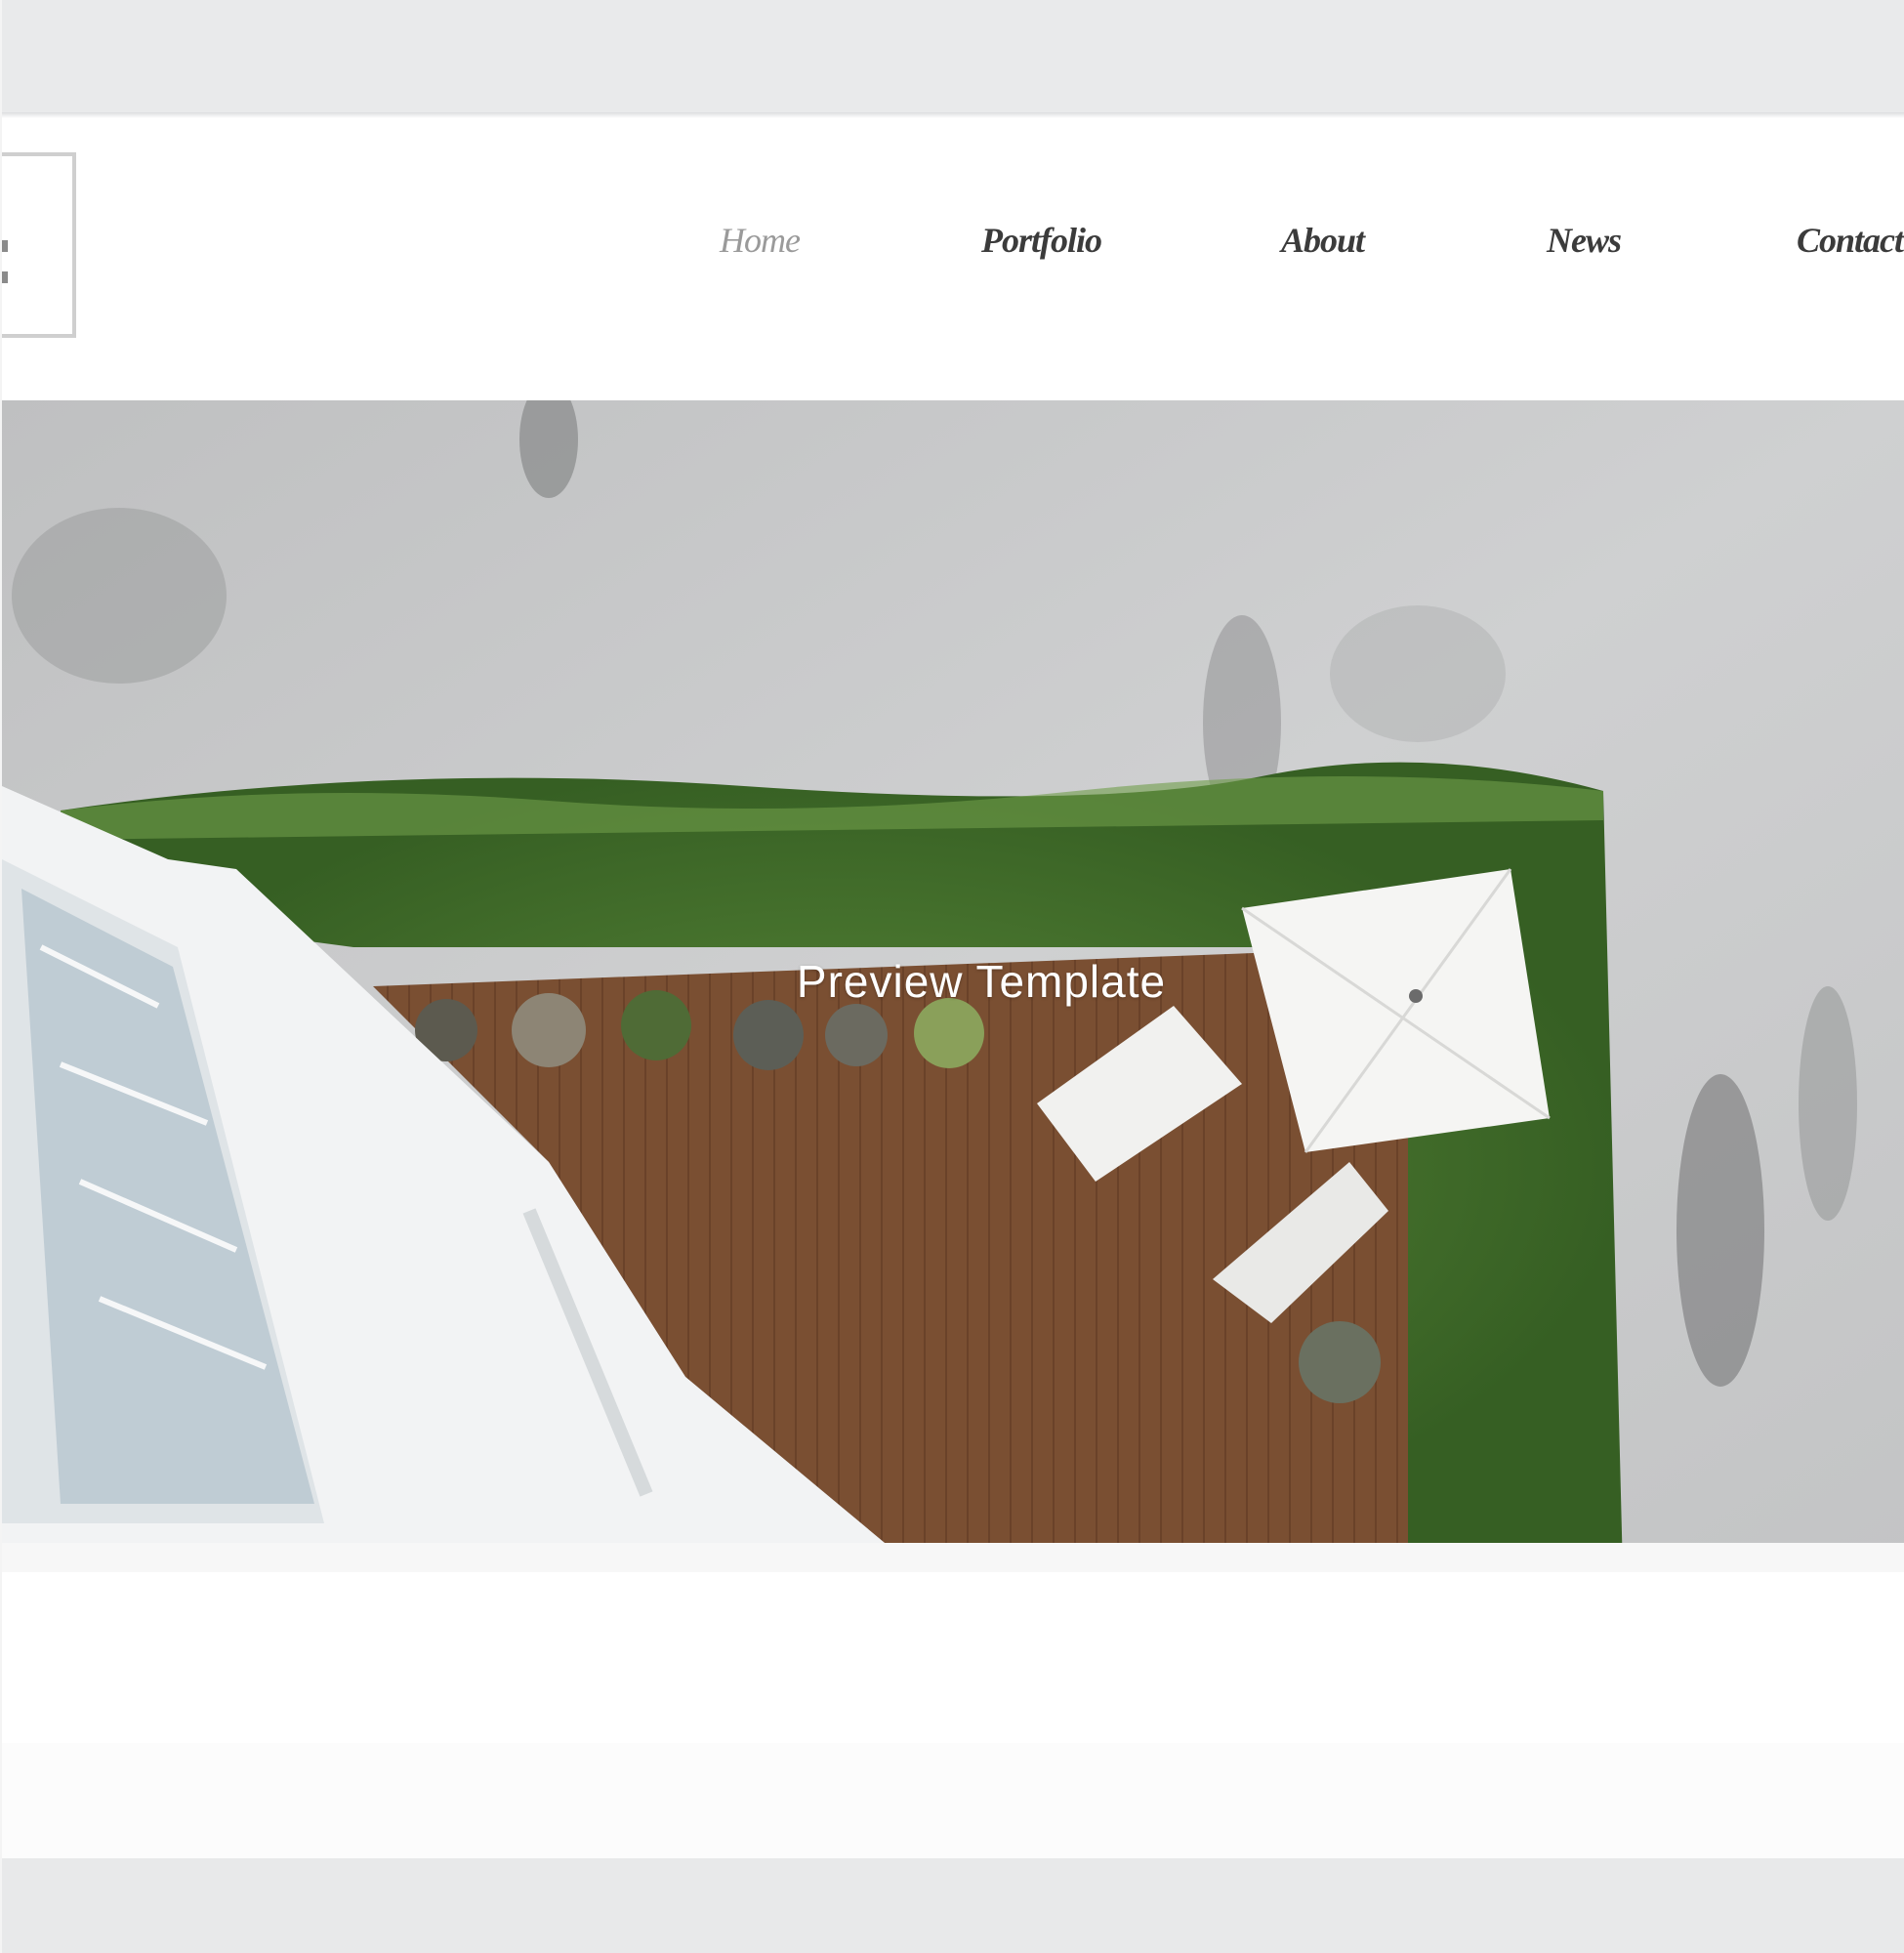  What do you see at coordinates (1, 976) in the screenshot?
I see `left-edge` at bounding box center [1, 976].